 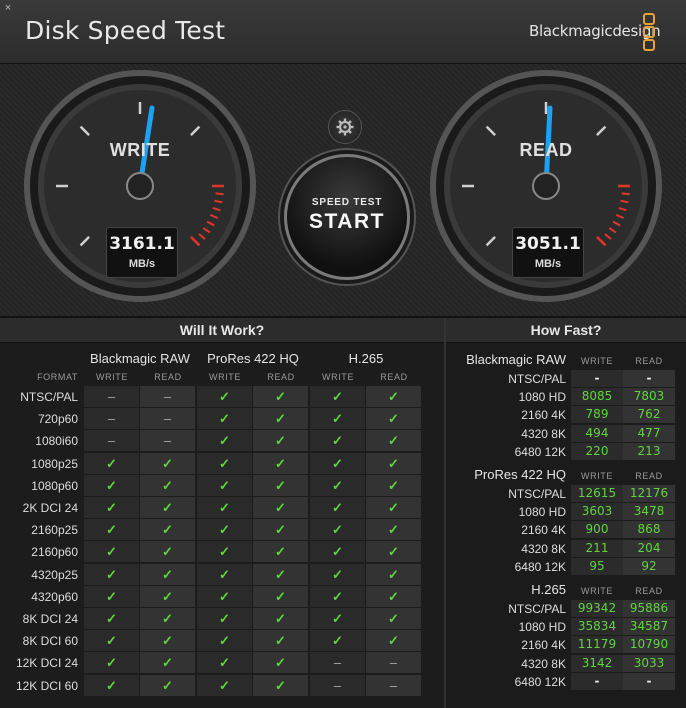 What do you see at coordinates (597, 361) in the screenshot?
I see `how-fast-write-header: WRITE` at bounding box center [597, 361].